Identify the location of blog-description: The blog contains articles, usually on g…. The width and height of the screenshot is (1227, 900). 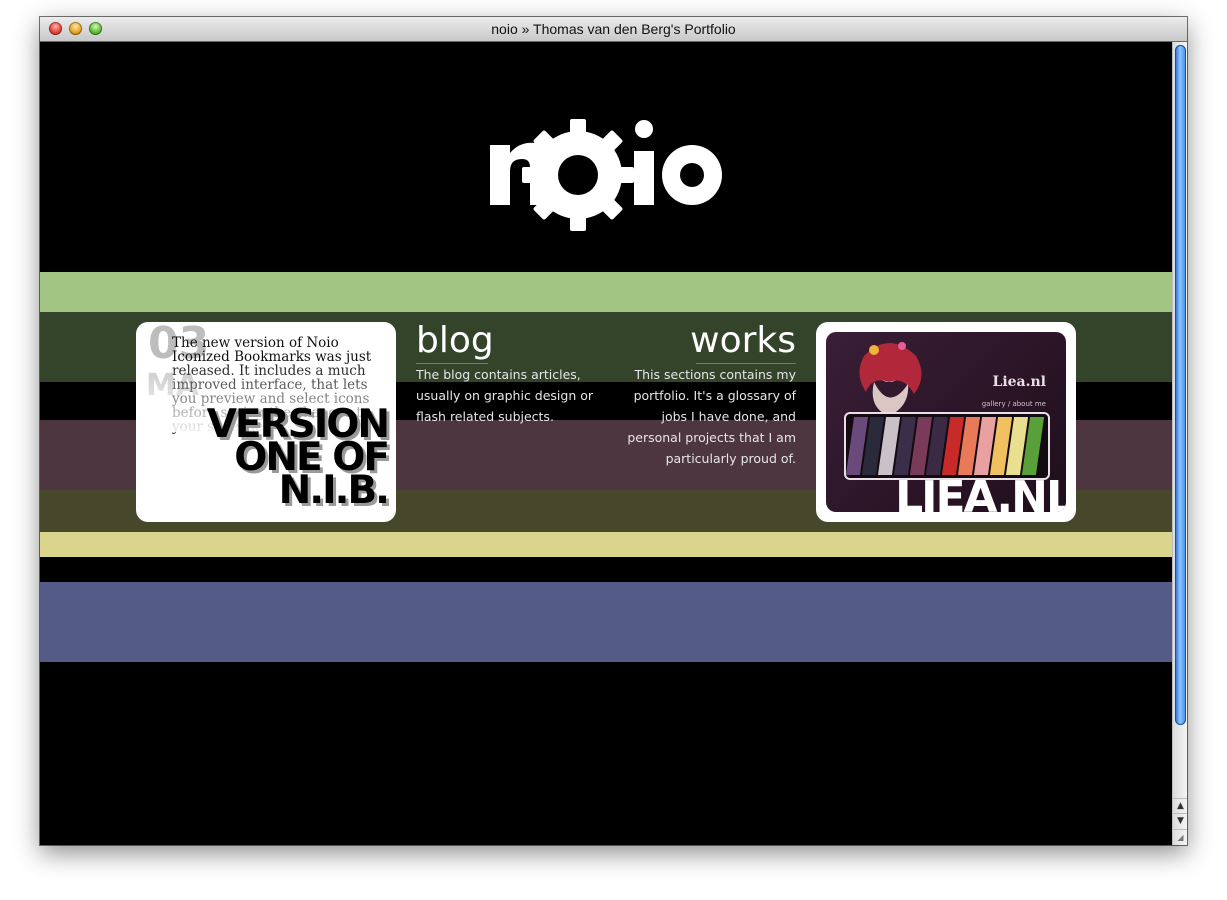
(505, 395).